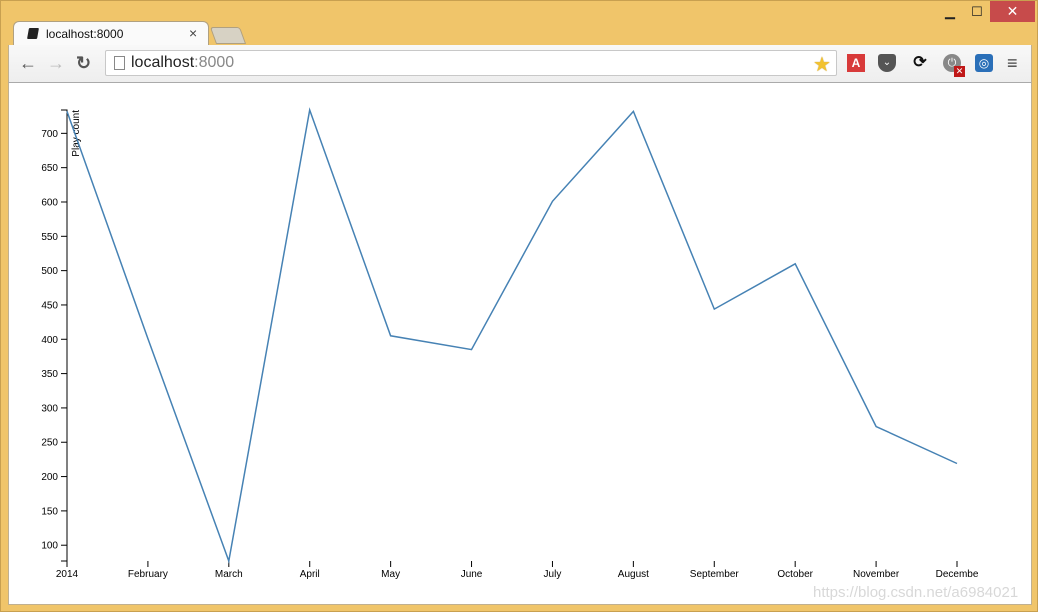 Image resolution: width=1038 pixels, height=612 pixels. I want to click on error-badge-icon: ✕, so click(959, 71).